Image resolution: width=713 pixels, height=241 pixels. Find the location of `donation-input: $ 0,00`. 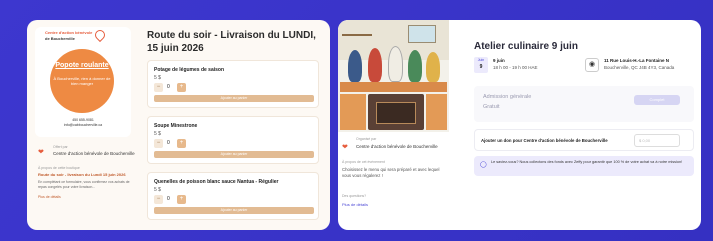

donation-input: $ 0,00 is located at coordinates (657, 140).